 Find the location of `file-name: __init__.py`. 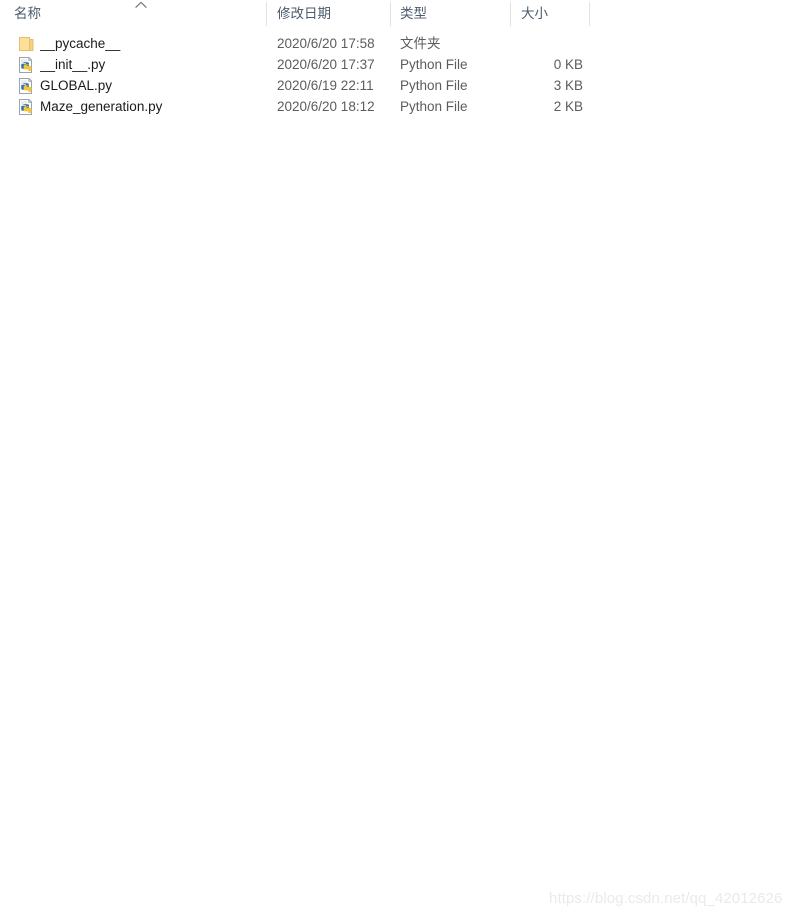

file-name: __init__.py is located at coordinates (73, 64).